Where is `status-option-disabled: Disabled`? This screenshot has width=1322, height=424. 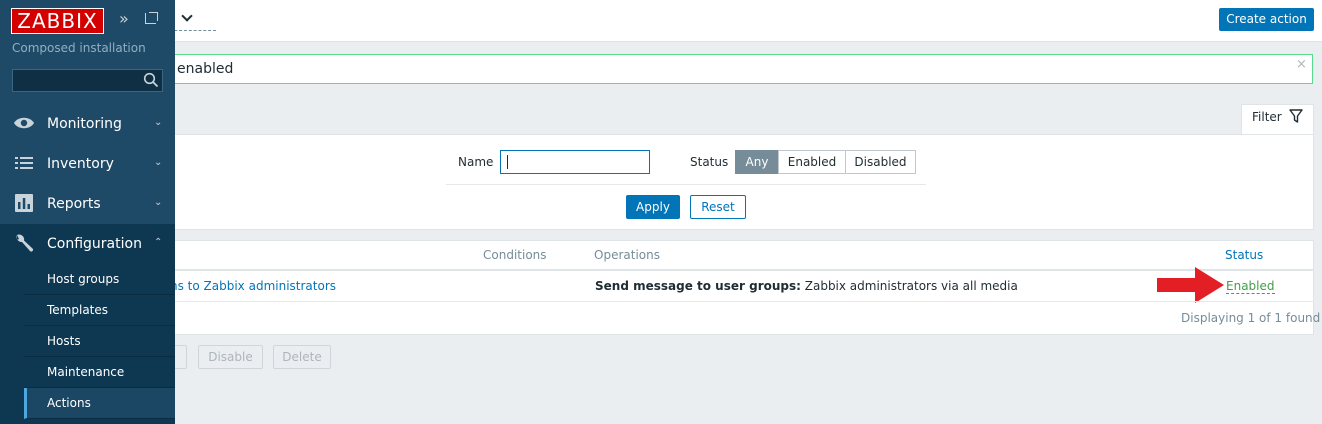 status-option-disabled: Disabled is located at coordinates (880, 162).